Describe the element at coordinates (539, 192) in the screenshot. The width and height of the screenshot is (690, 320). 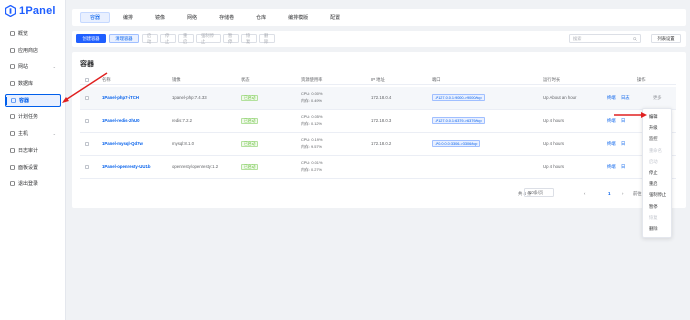
I see `page-size-select: 10条/页` at that location.